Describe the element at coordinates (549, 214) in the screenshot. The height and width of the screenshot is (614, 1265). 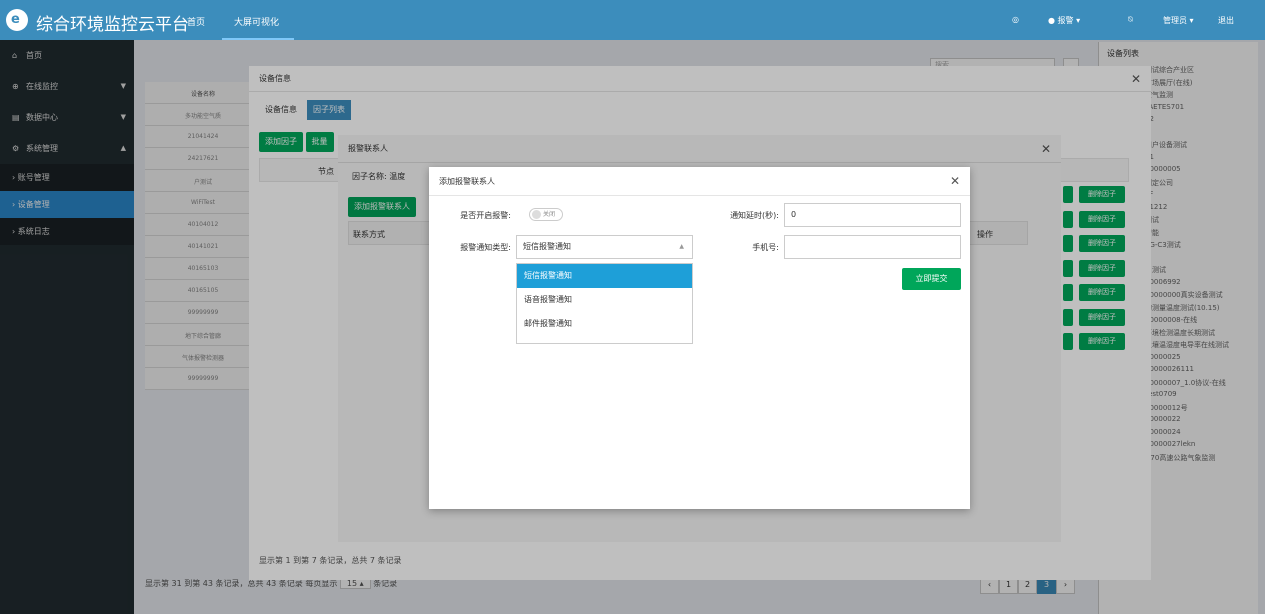
I see `toggle-text: 关闭` at that location.